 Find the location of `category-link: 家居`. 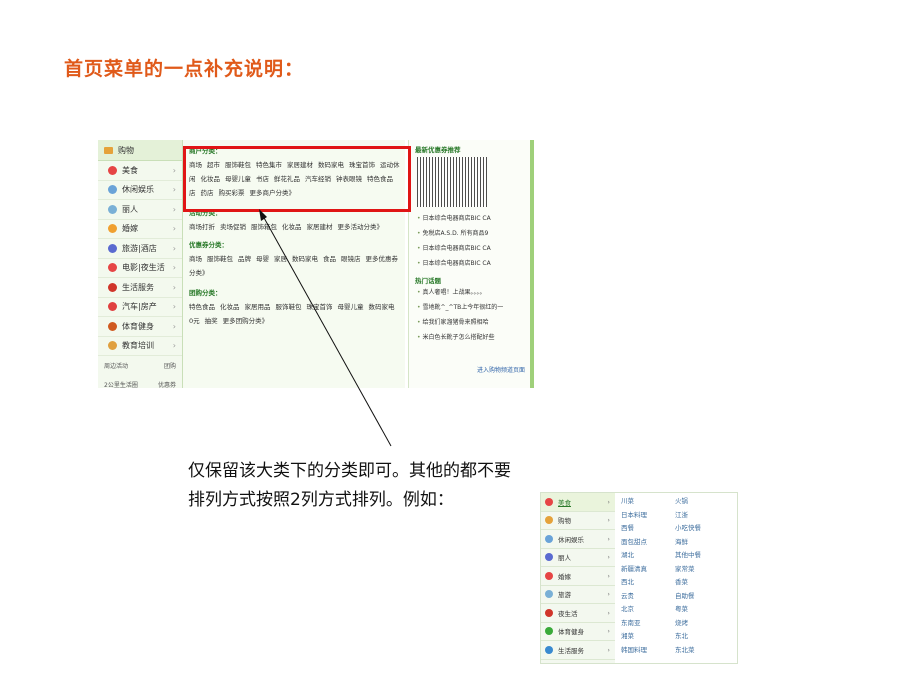

category-link: 家居 is located at coordinates (280, 259).